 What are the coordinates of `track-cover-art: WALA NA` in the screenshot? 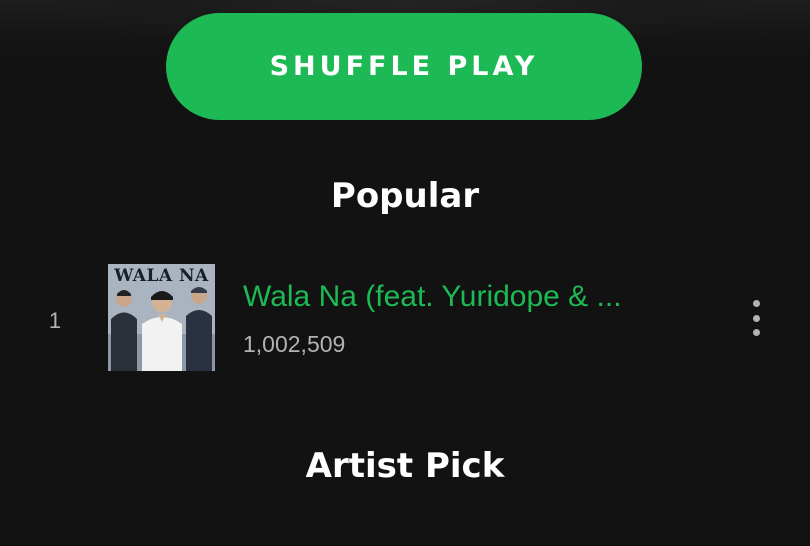 It's located at (161, 317).